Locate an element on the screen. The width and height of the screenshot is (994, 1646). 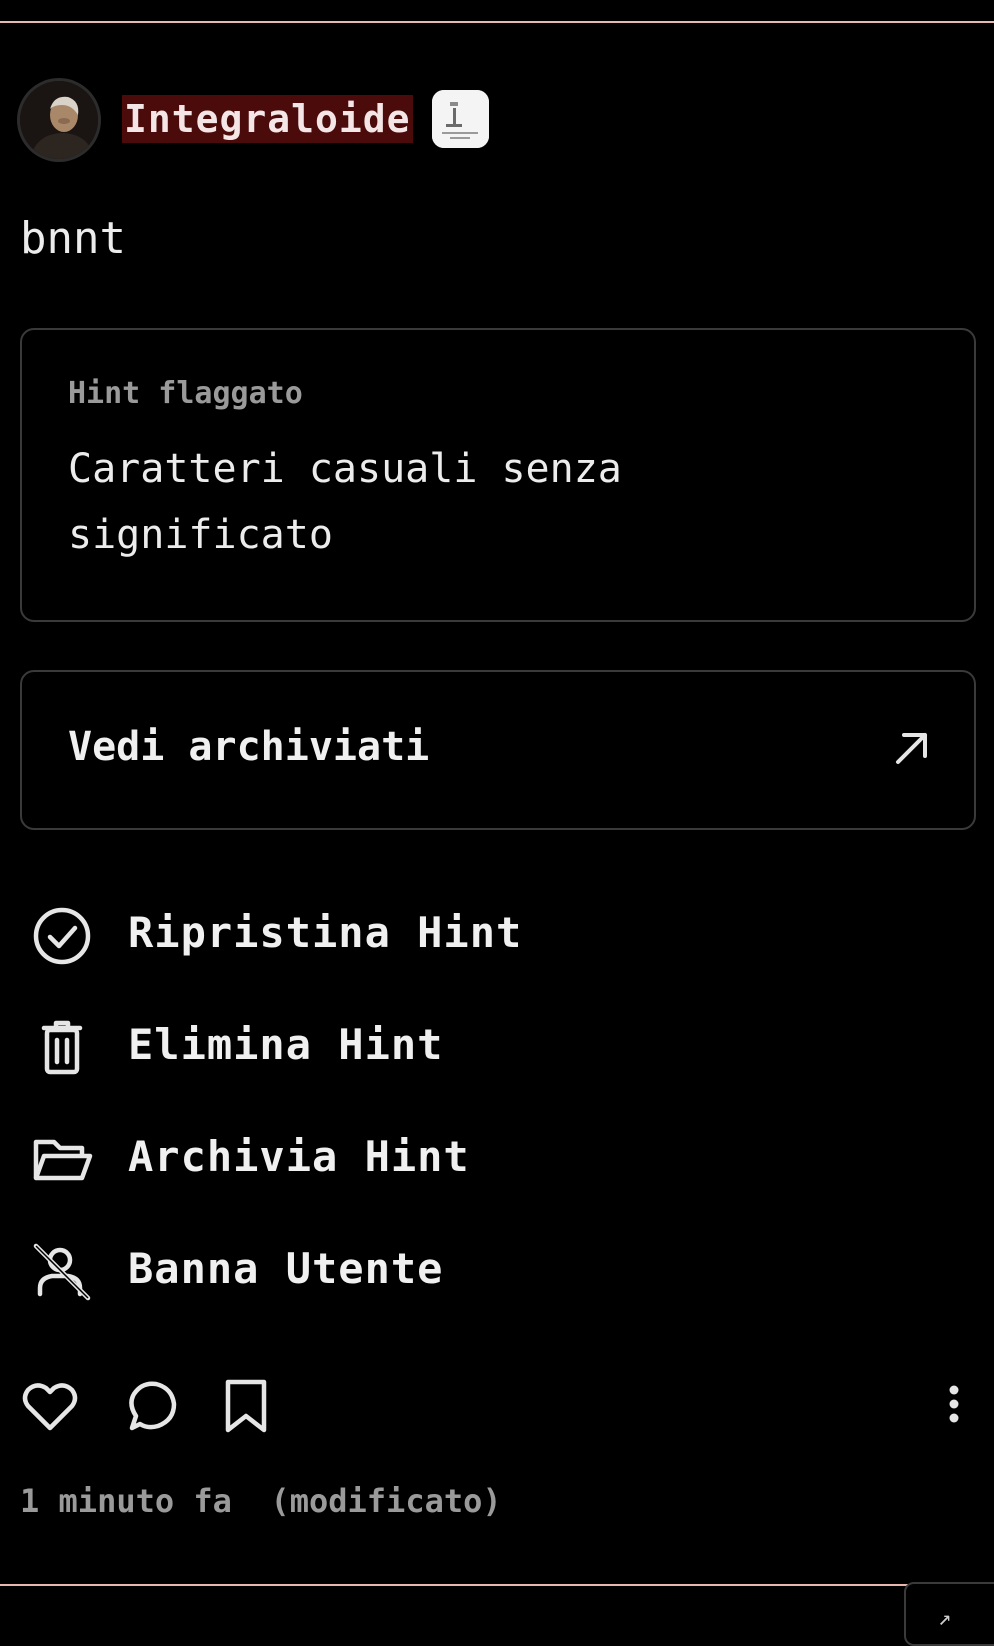
ban-user-button: Banna Utente is located at coordinates (330, 1268).